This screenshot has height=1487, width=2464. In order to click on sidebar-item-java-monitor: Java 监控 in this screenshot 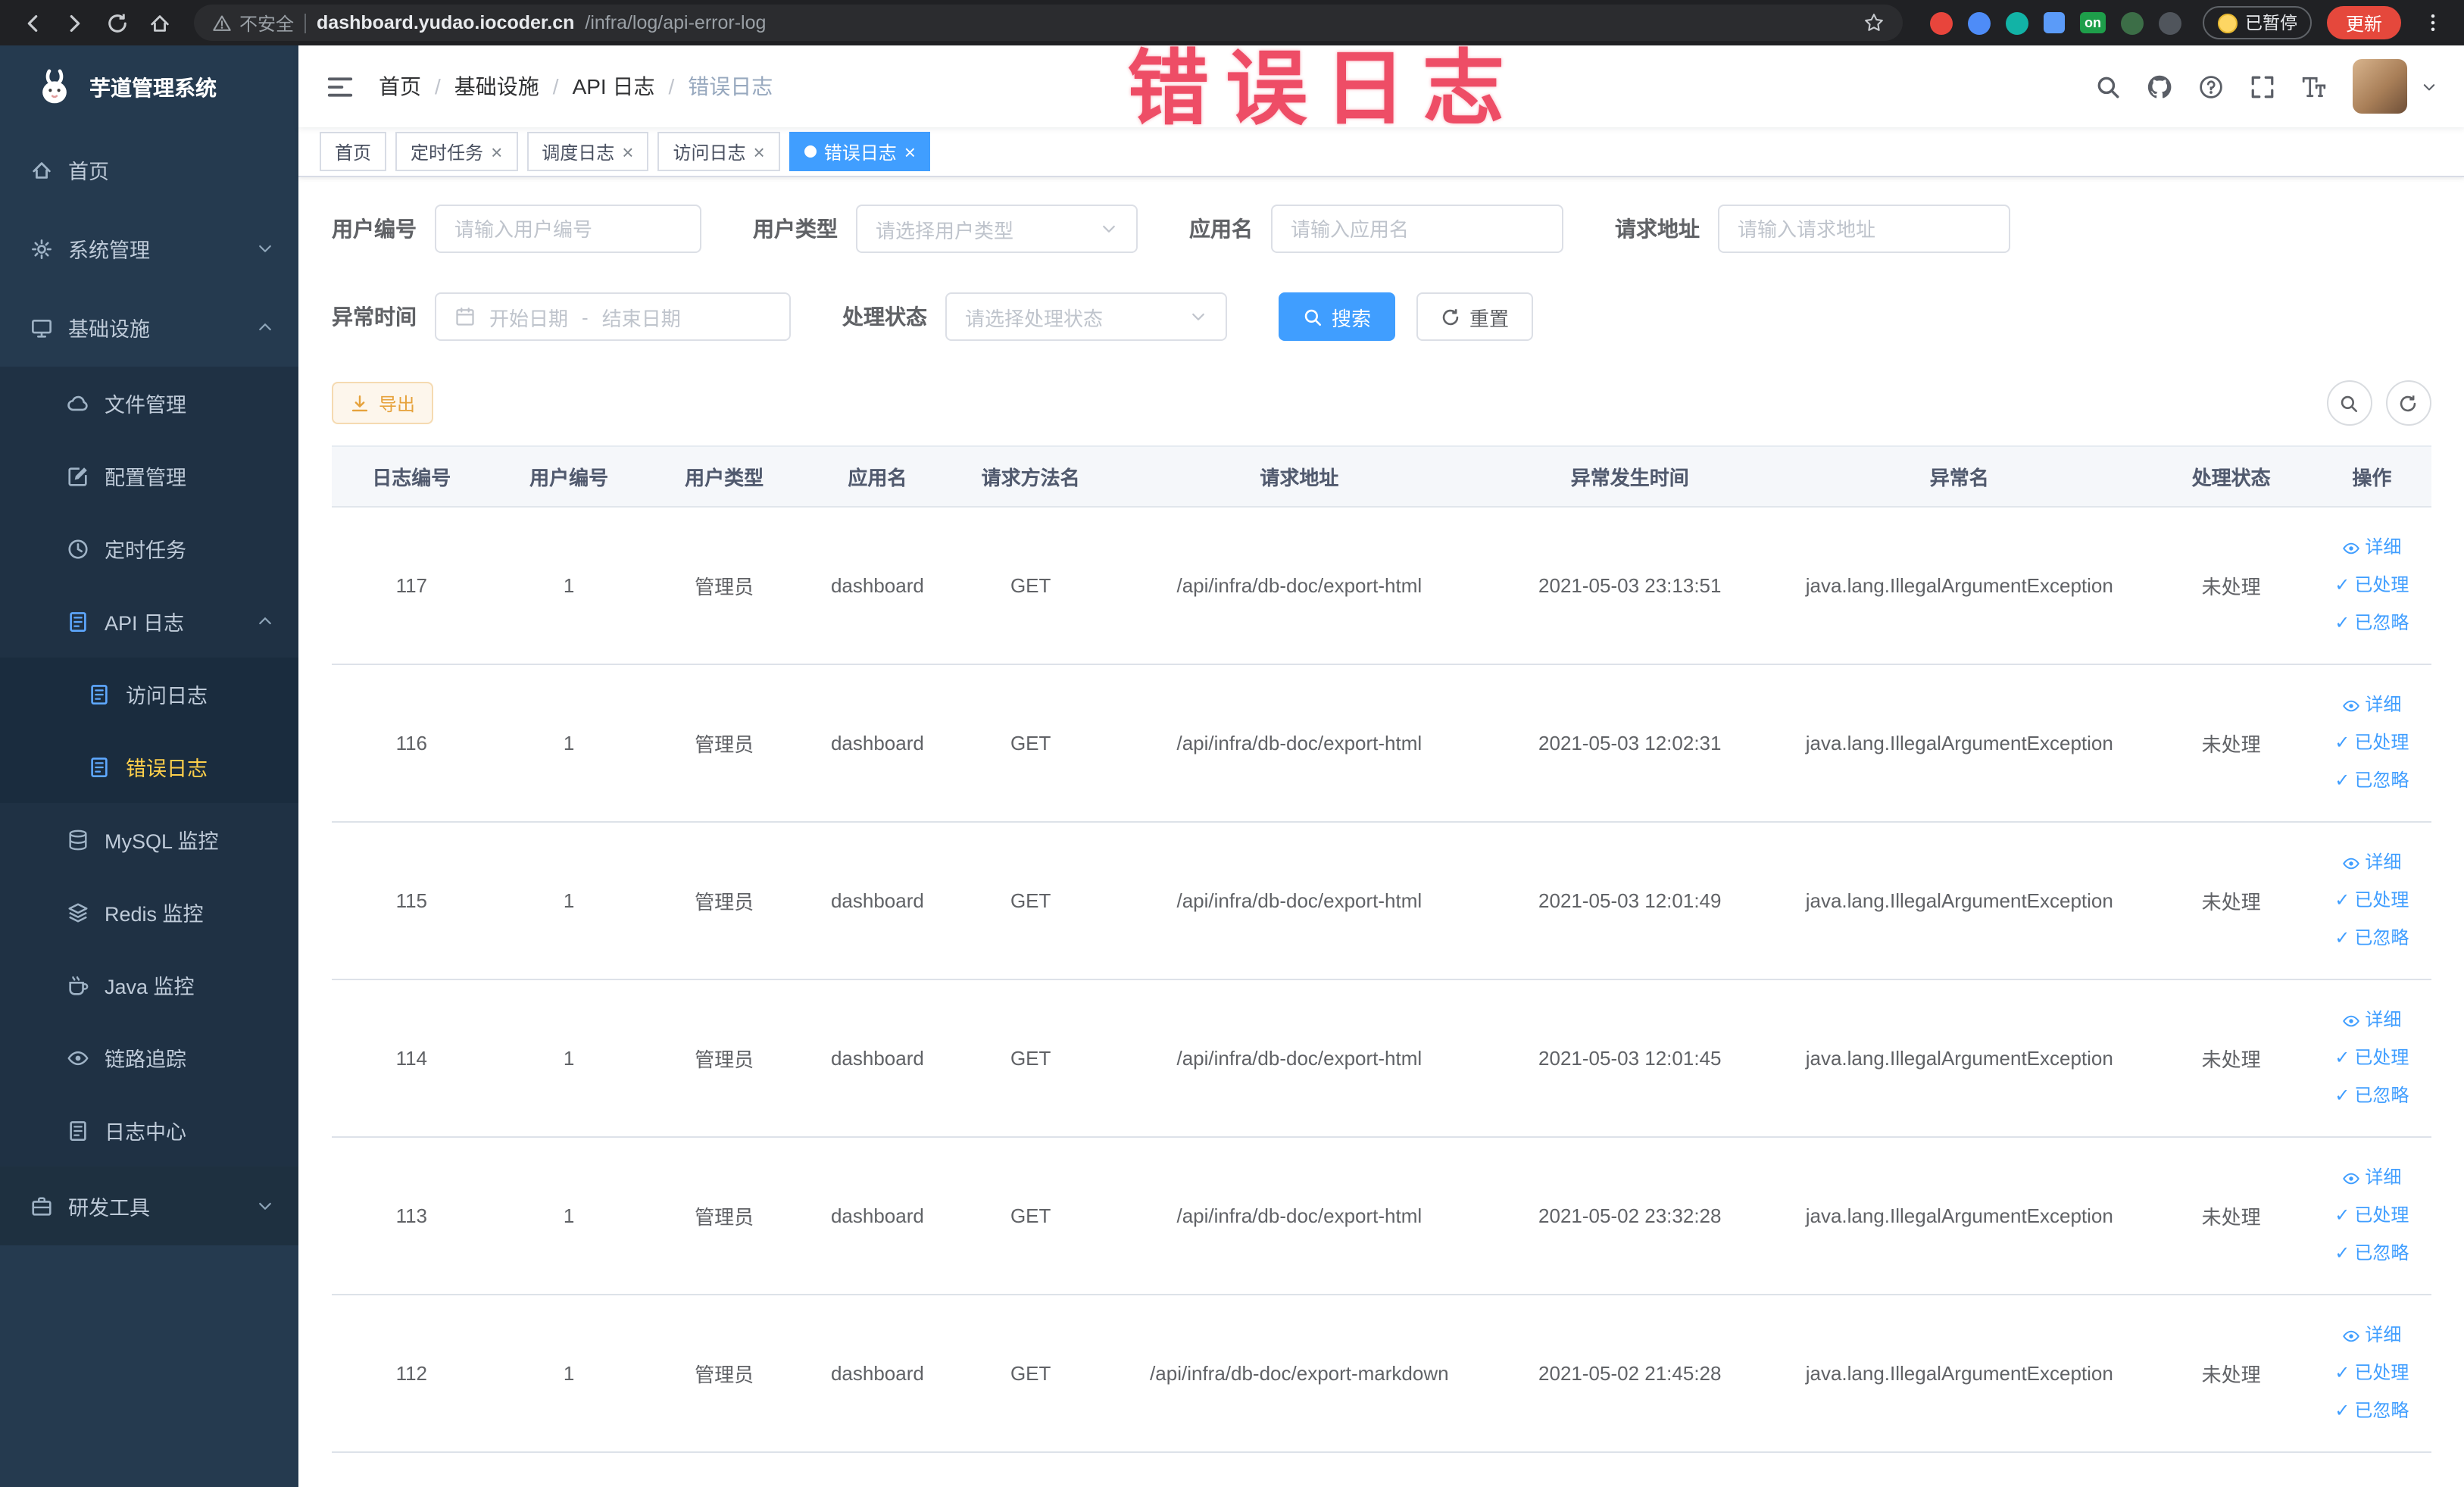, I will do `click(149, 984)`.